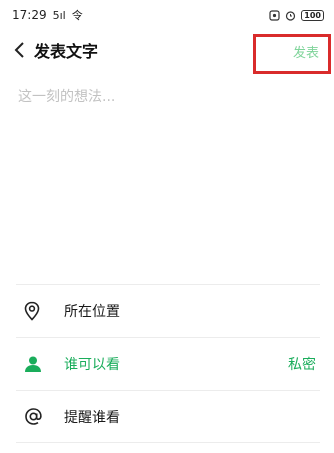 The height and width of the screenshot is (453, 334). What do you see at coordinates (168, 310) in the screenshot?
I see `option-location: 所在位置` at bounding box center [168, 310].